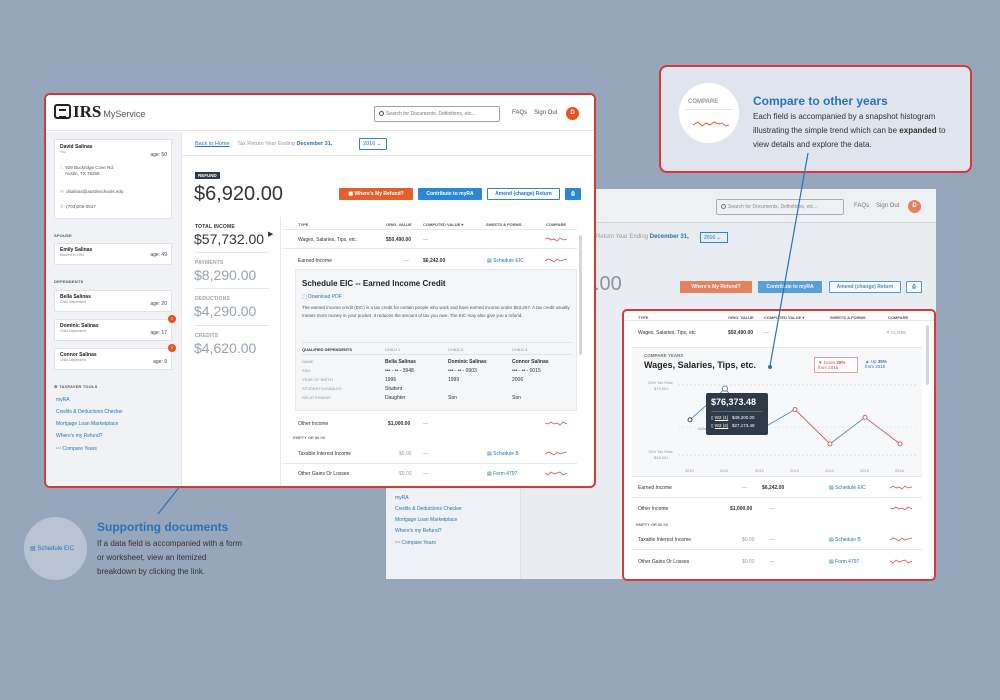 Image resolution: width=1000 pixels, height=700 pixels. What do you see at coordinates (572, 113) in the screenshot?
I see `avatar: D` at bounding box center [572, 113].